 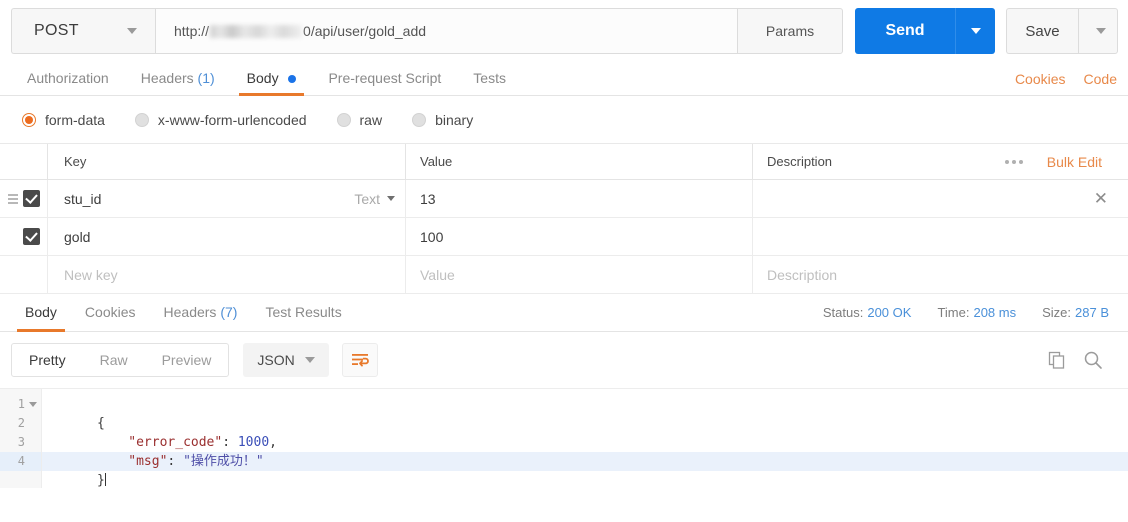 I want to click on radio-label: x-www-form-urlencoded, so click(x=232, y=119).